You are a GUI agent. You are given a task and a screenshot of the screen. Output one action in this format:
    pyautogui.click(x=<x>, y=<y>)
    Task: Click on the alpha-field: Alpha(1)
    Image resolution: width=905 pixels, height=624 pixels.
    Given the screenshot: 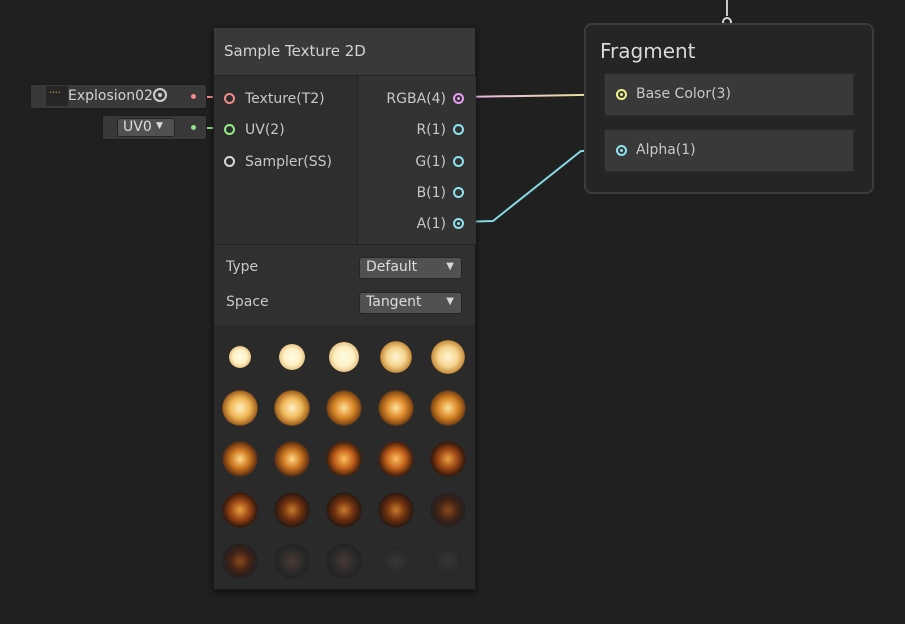 What is the action you would take?
    pyautogui.click(x=729, y=150)
    